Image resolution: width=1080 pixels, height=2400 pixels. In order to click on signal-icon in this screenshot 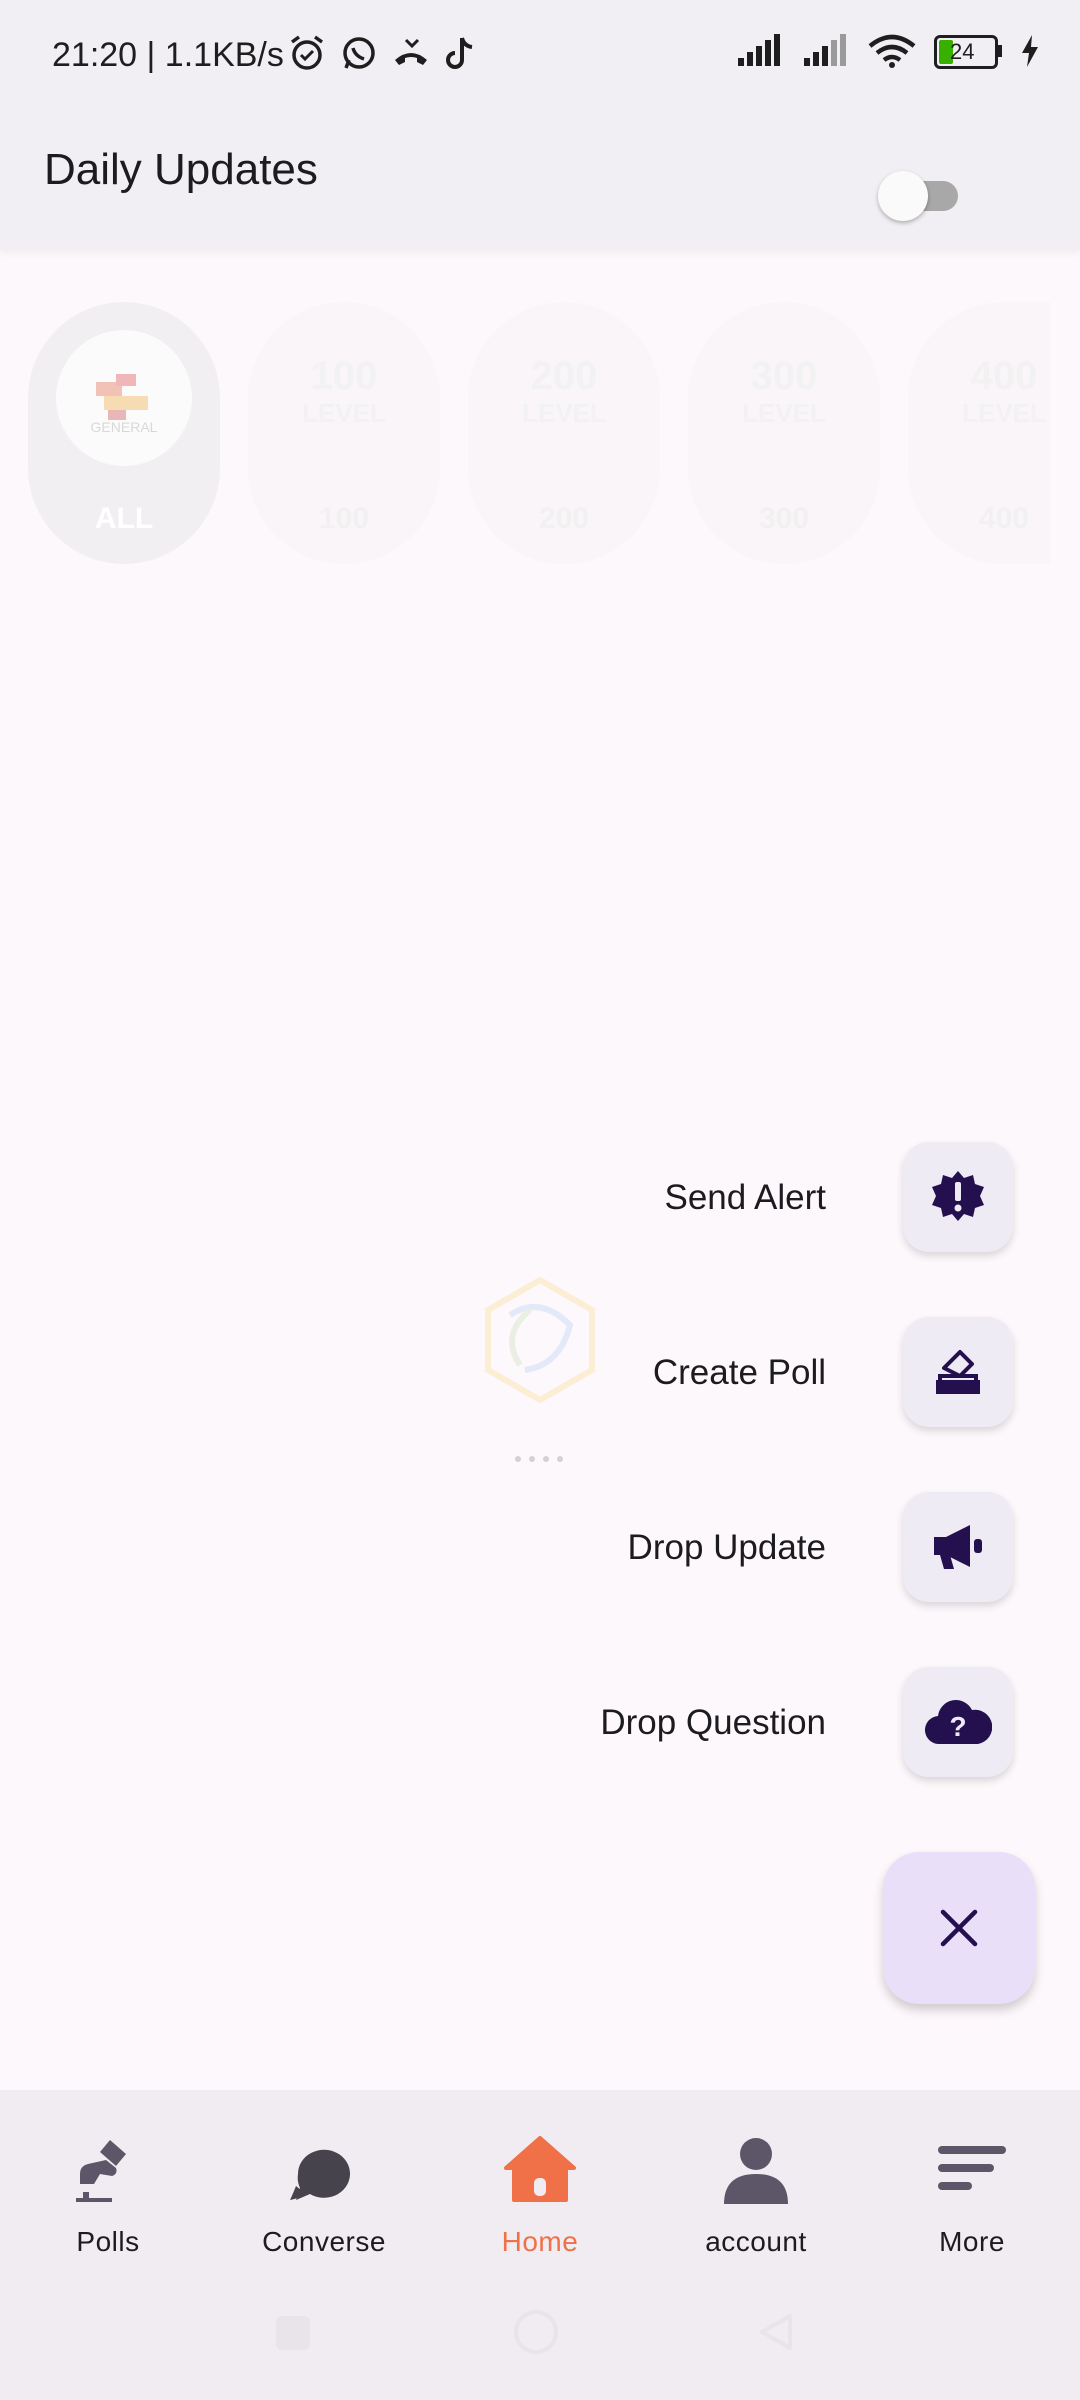, I will do `click(759, 50)`.